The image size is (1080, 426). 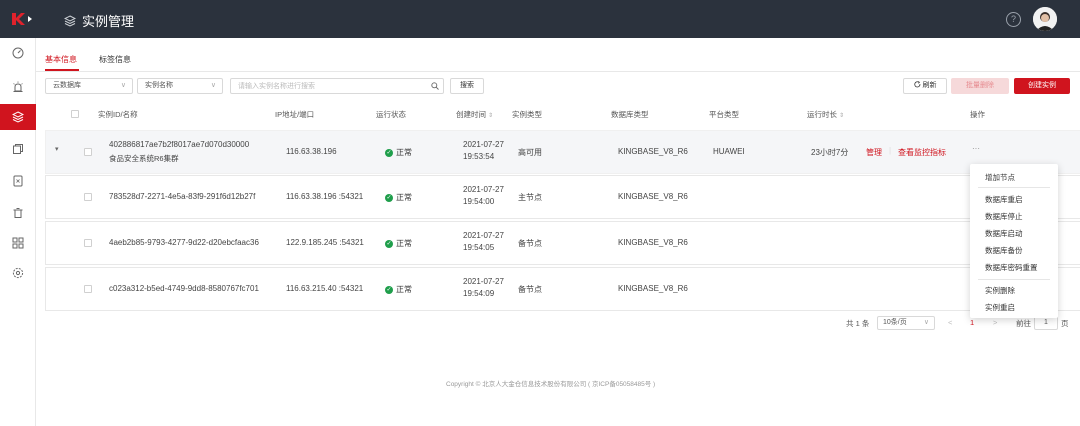 What do you see at coordinates (1004, 233) in the screenshot?
I see `menu-item-db-start: 数据库启动` at bounding box center [1004, 233].